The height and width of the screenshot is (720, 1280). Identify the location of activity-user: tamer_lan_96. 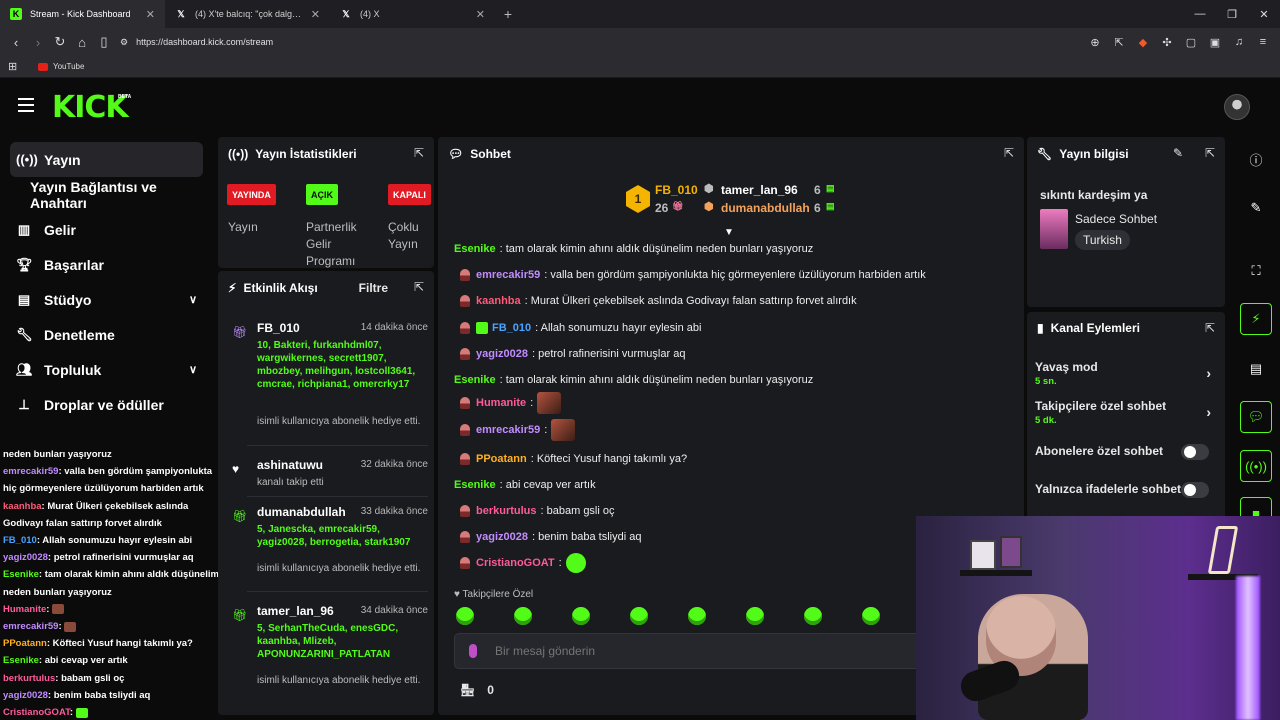
(295, 611).